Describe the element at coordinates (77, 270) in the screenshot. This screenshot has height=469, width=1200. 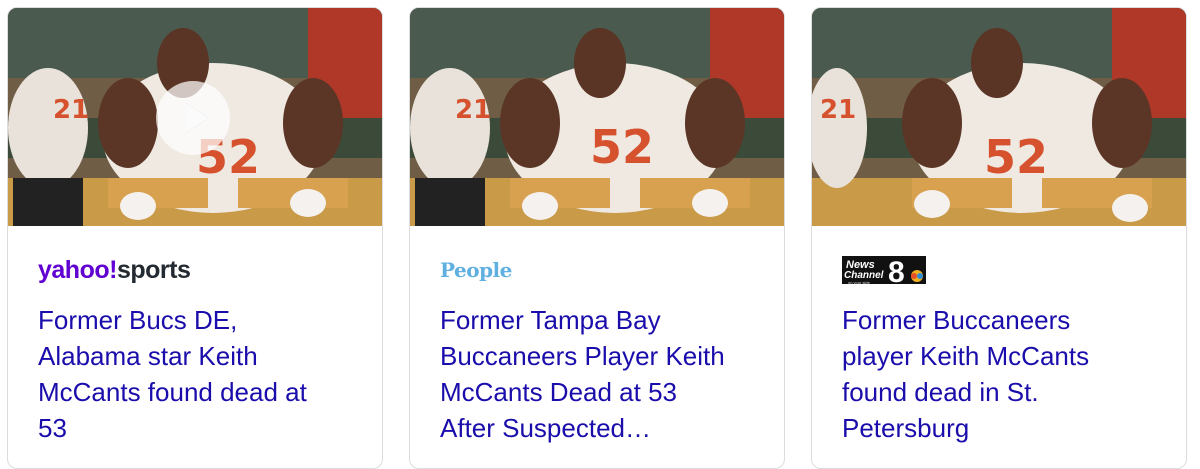
I see `yahoo-logo-brand: yahoo!` at that location.